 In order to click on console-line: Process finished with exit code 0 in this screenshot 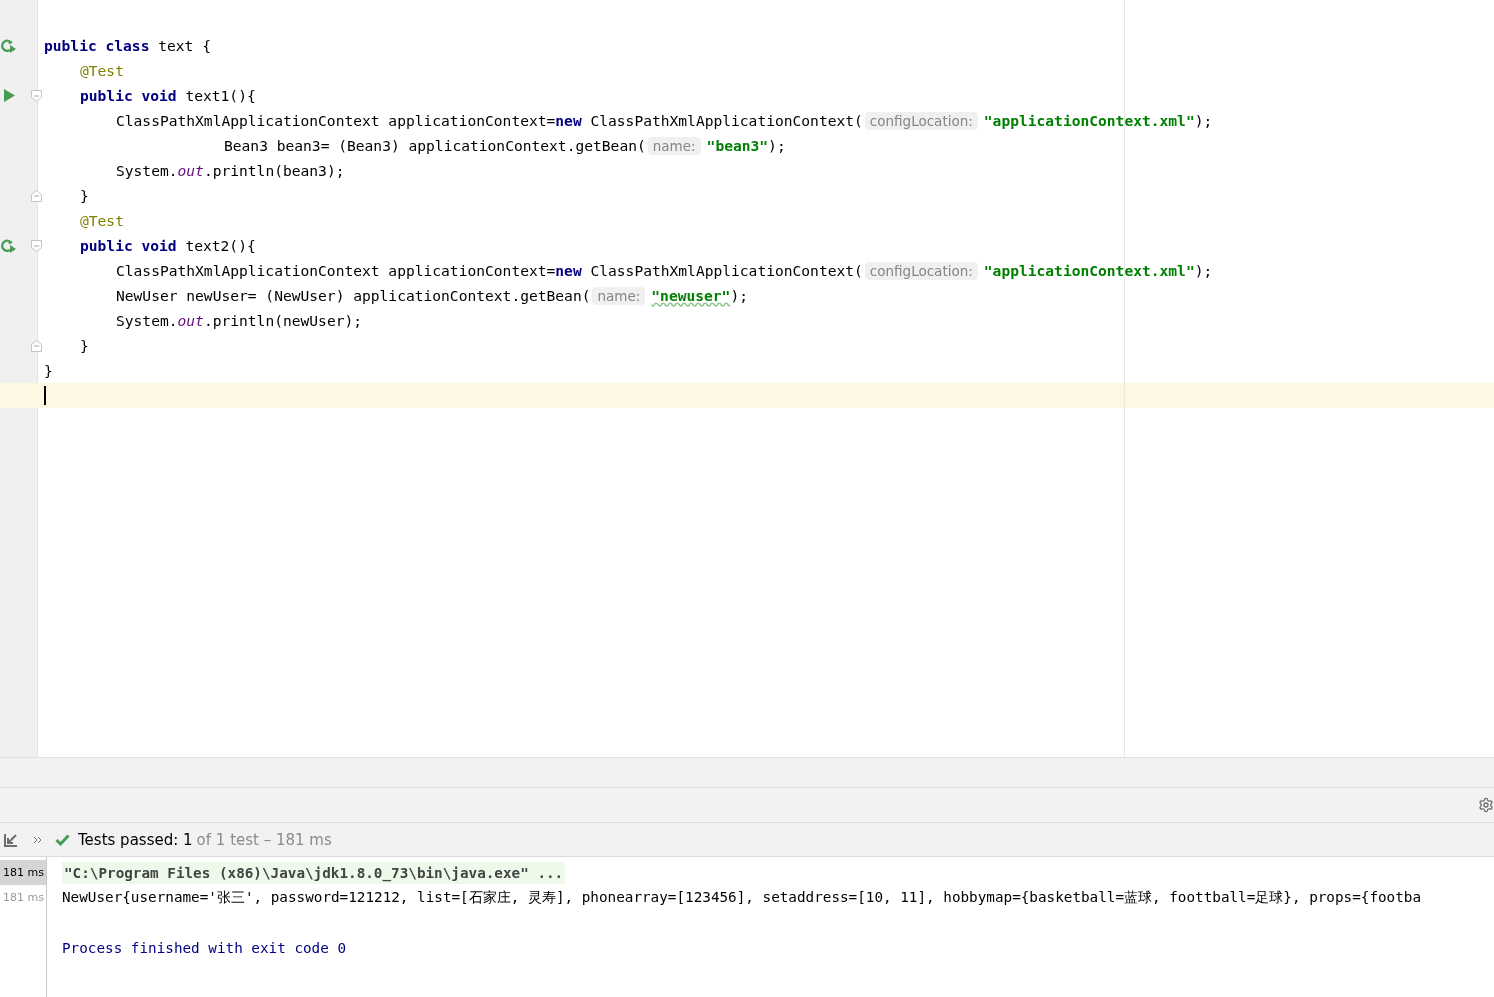, I will do `click(204, 947)`.